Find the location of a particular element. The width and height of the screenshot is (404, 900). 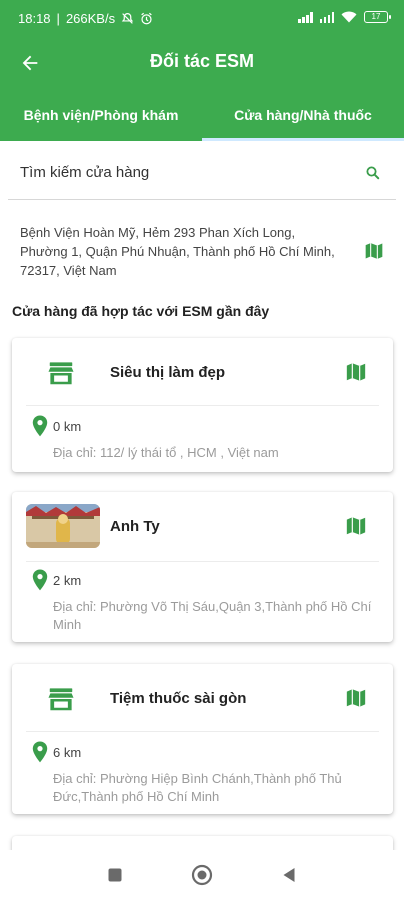

triangle-back-icon is located at coordinates (289, 875).